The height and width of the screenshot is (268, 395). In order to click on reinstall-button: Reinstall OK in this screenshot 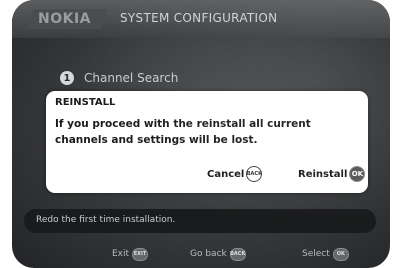, I will do `click(332, 174)`.